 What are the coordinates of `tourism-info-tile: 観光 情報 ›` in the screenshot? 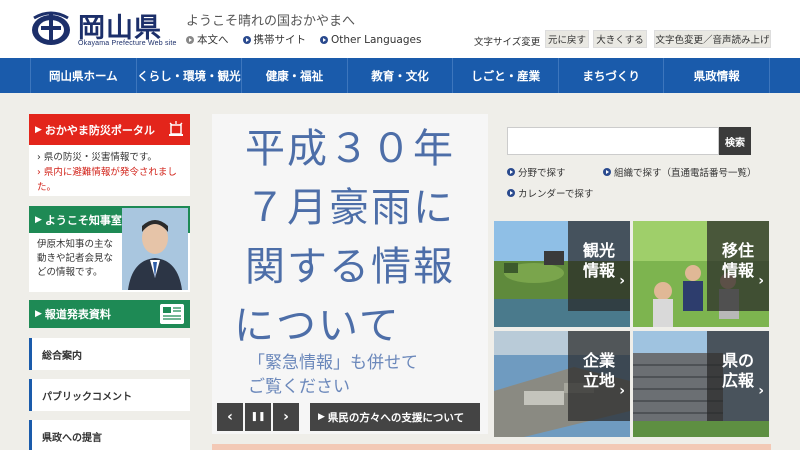 It's located at (562, 274).